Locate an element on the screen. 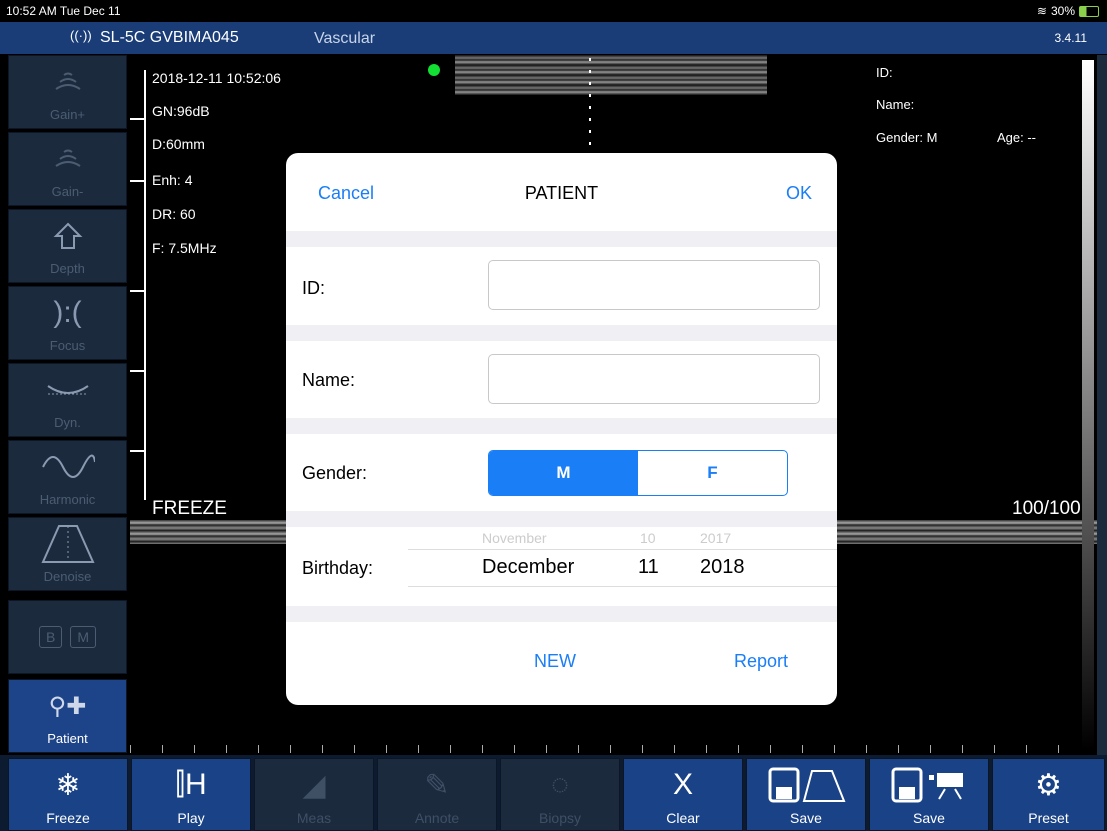 The width and height of the screenshot is (1107, 831). dr-readout: DR: 60 is located at coordinates (174, 214).